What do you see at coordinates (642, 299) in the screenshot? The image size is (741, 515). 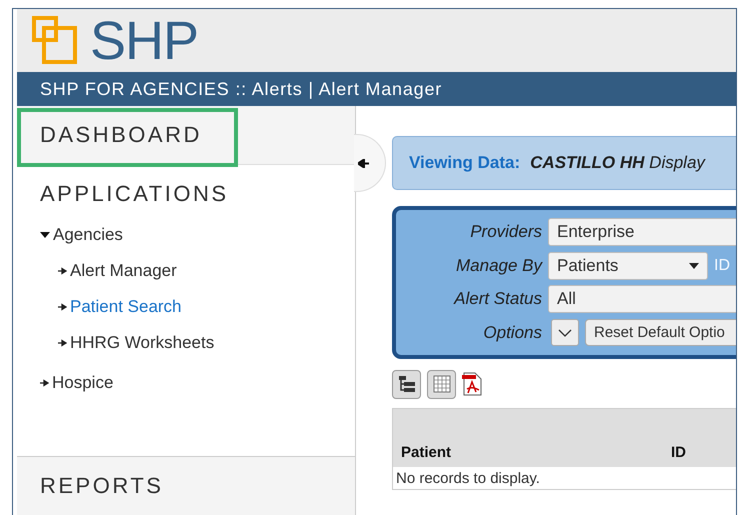 I see `input-field: All` at bounding box center [642, 299].